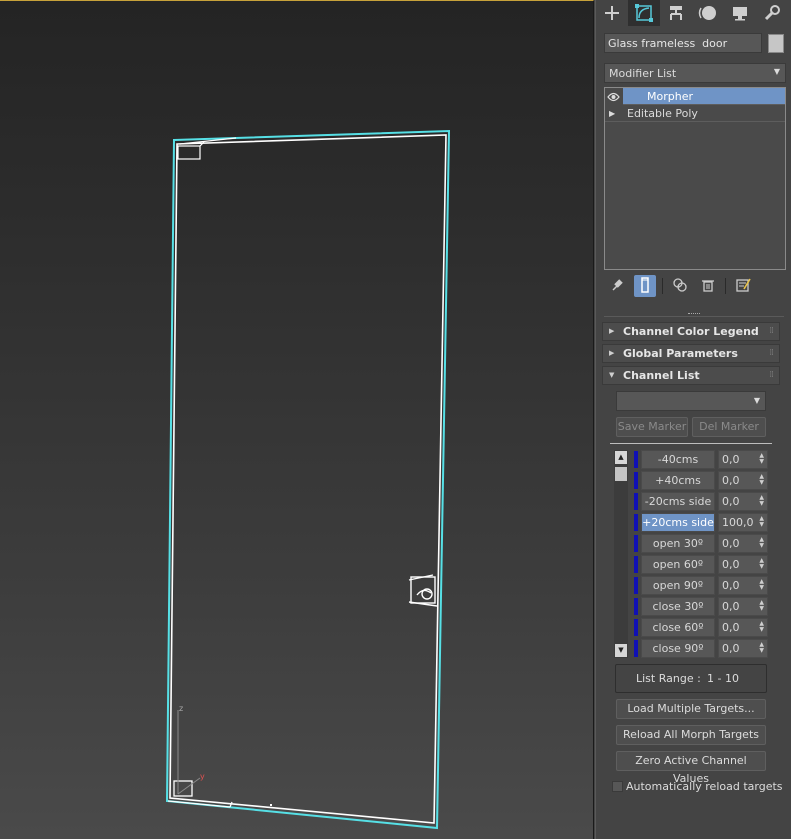  I want to click on stack-item-morpher: Morpher, so click(696, 96).